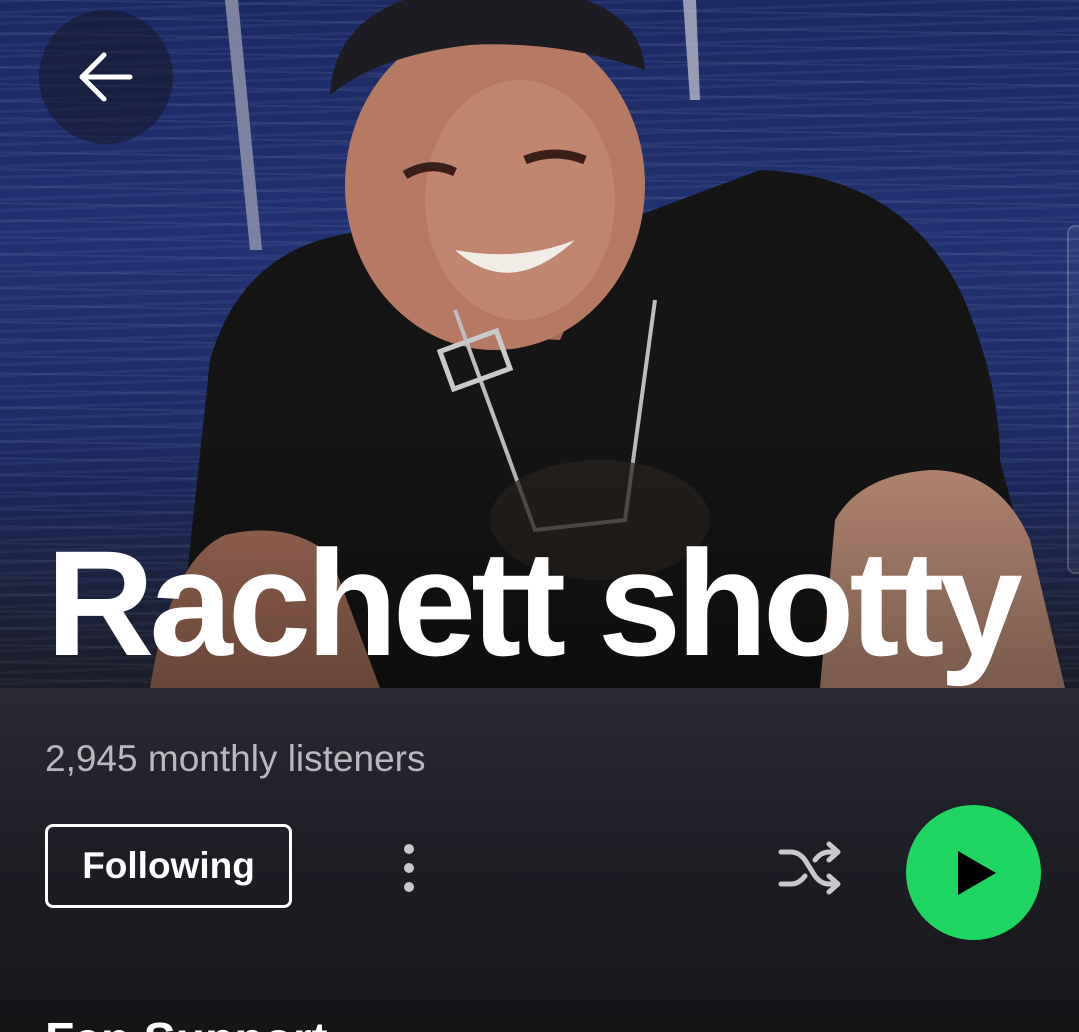 Image resolution: width=1079 pixels, height=1032 pixels. Describe the element at coordinates (409, 849) in the screenshot. I see `more-vertical-icon` at that location.